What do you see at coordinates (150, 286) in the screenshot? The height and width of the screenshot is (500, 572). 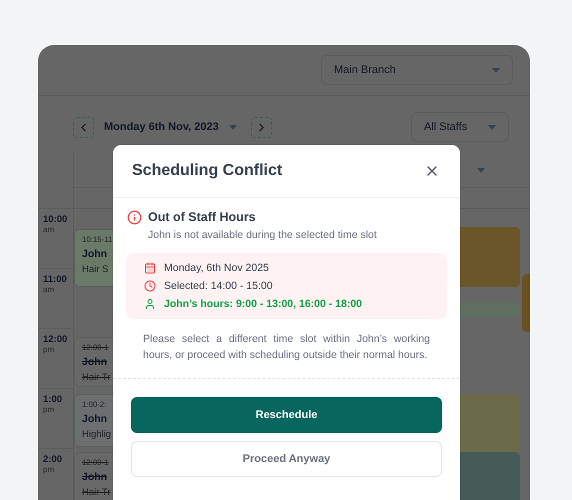 I see `clock-icon` at bounding box center [150, 286].